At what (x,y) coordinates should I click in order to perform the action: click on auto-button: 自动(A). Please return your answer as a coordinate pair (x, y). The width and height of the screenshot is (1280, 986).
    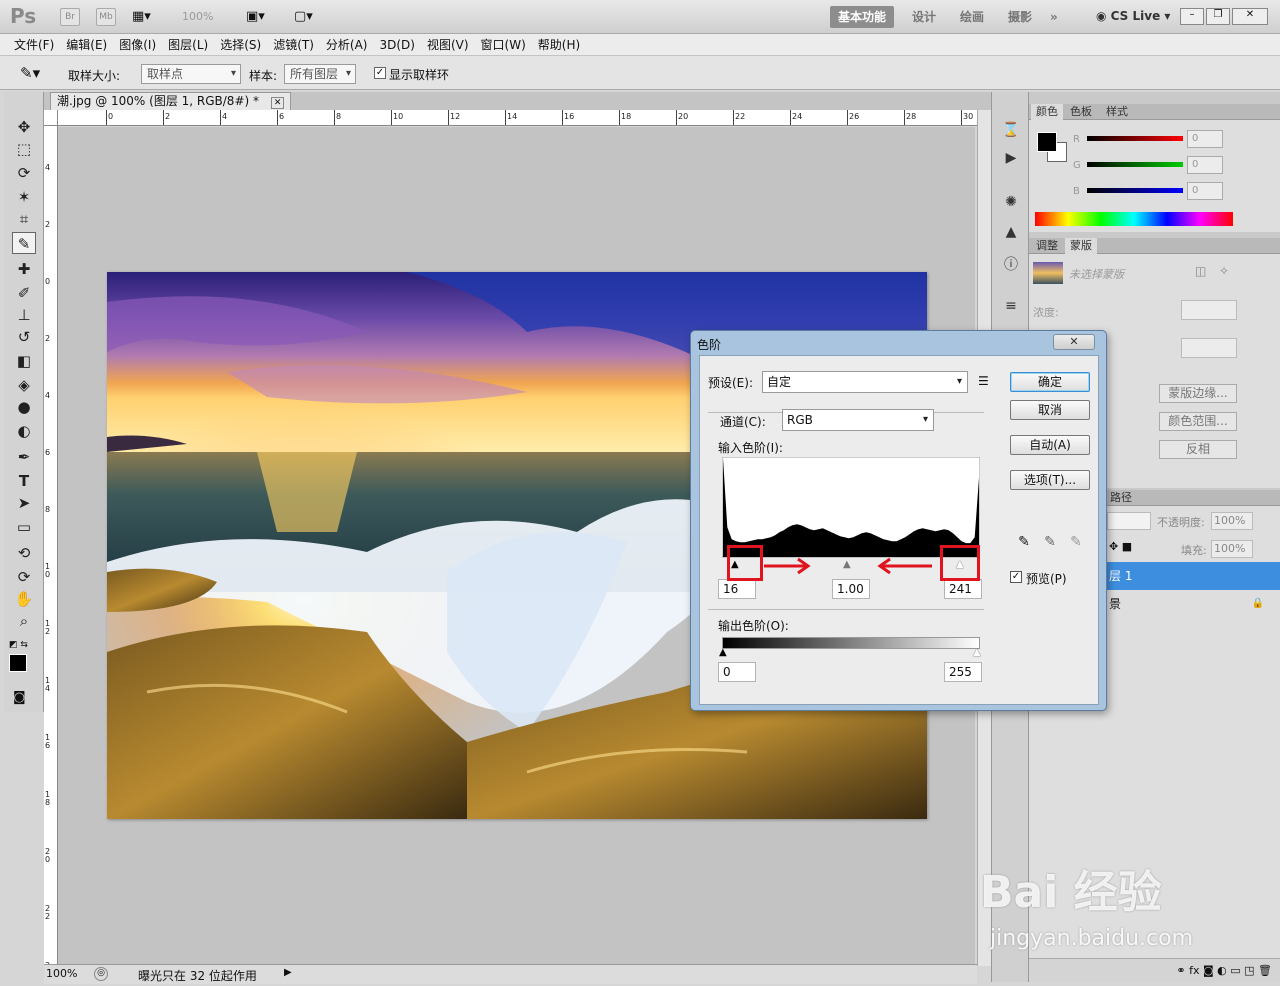
    Looking at the image, I should click on (1050, 445).